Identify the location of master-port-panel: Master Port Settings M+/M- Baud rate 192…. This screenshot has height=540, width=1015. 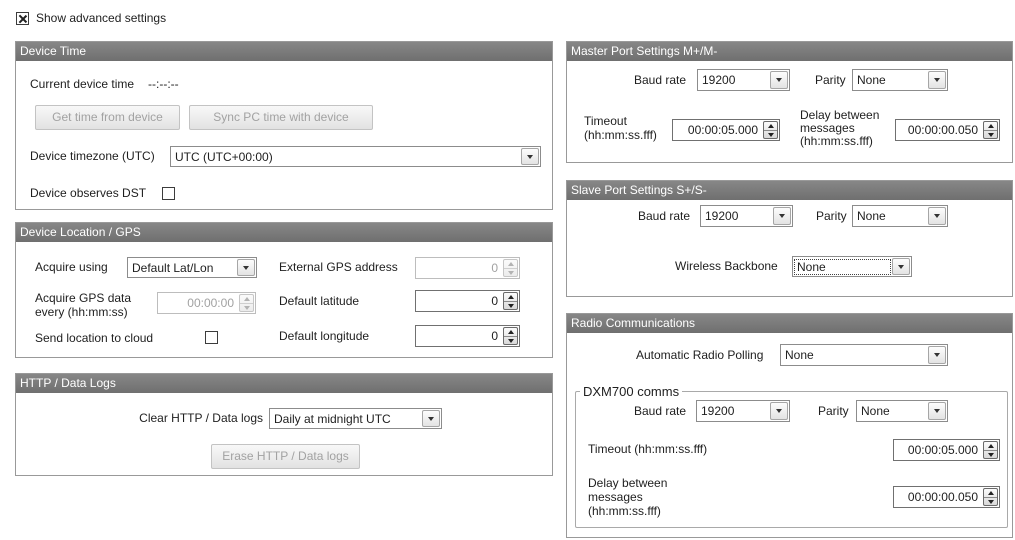
(789, 102).